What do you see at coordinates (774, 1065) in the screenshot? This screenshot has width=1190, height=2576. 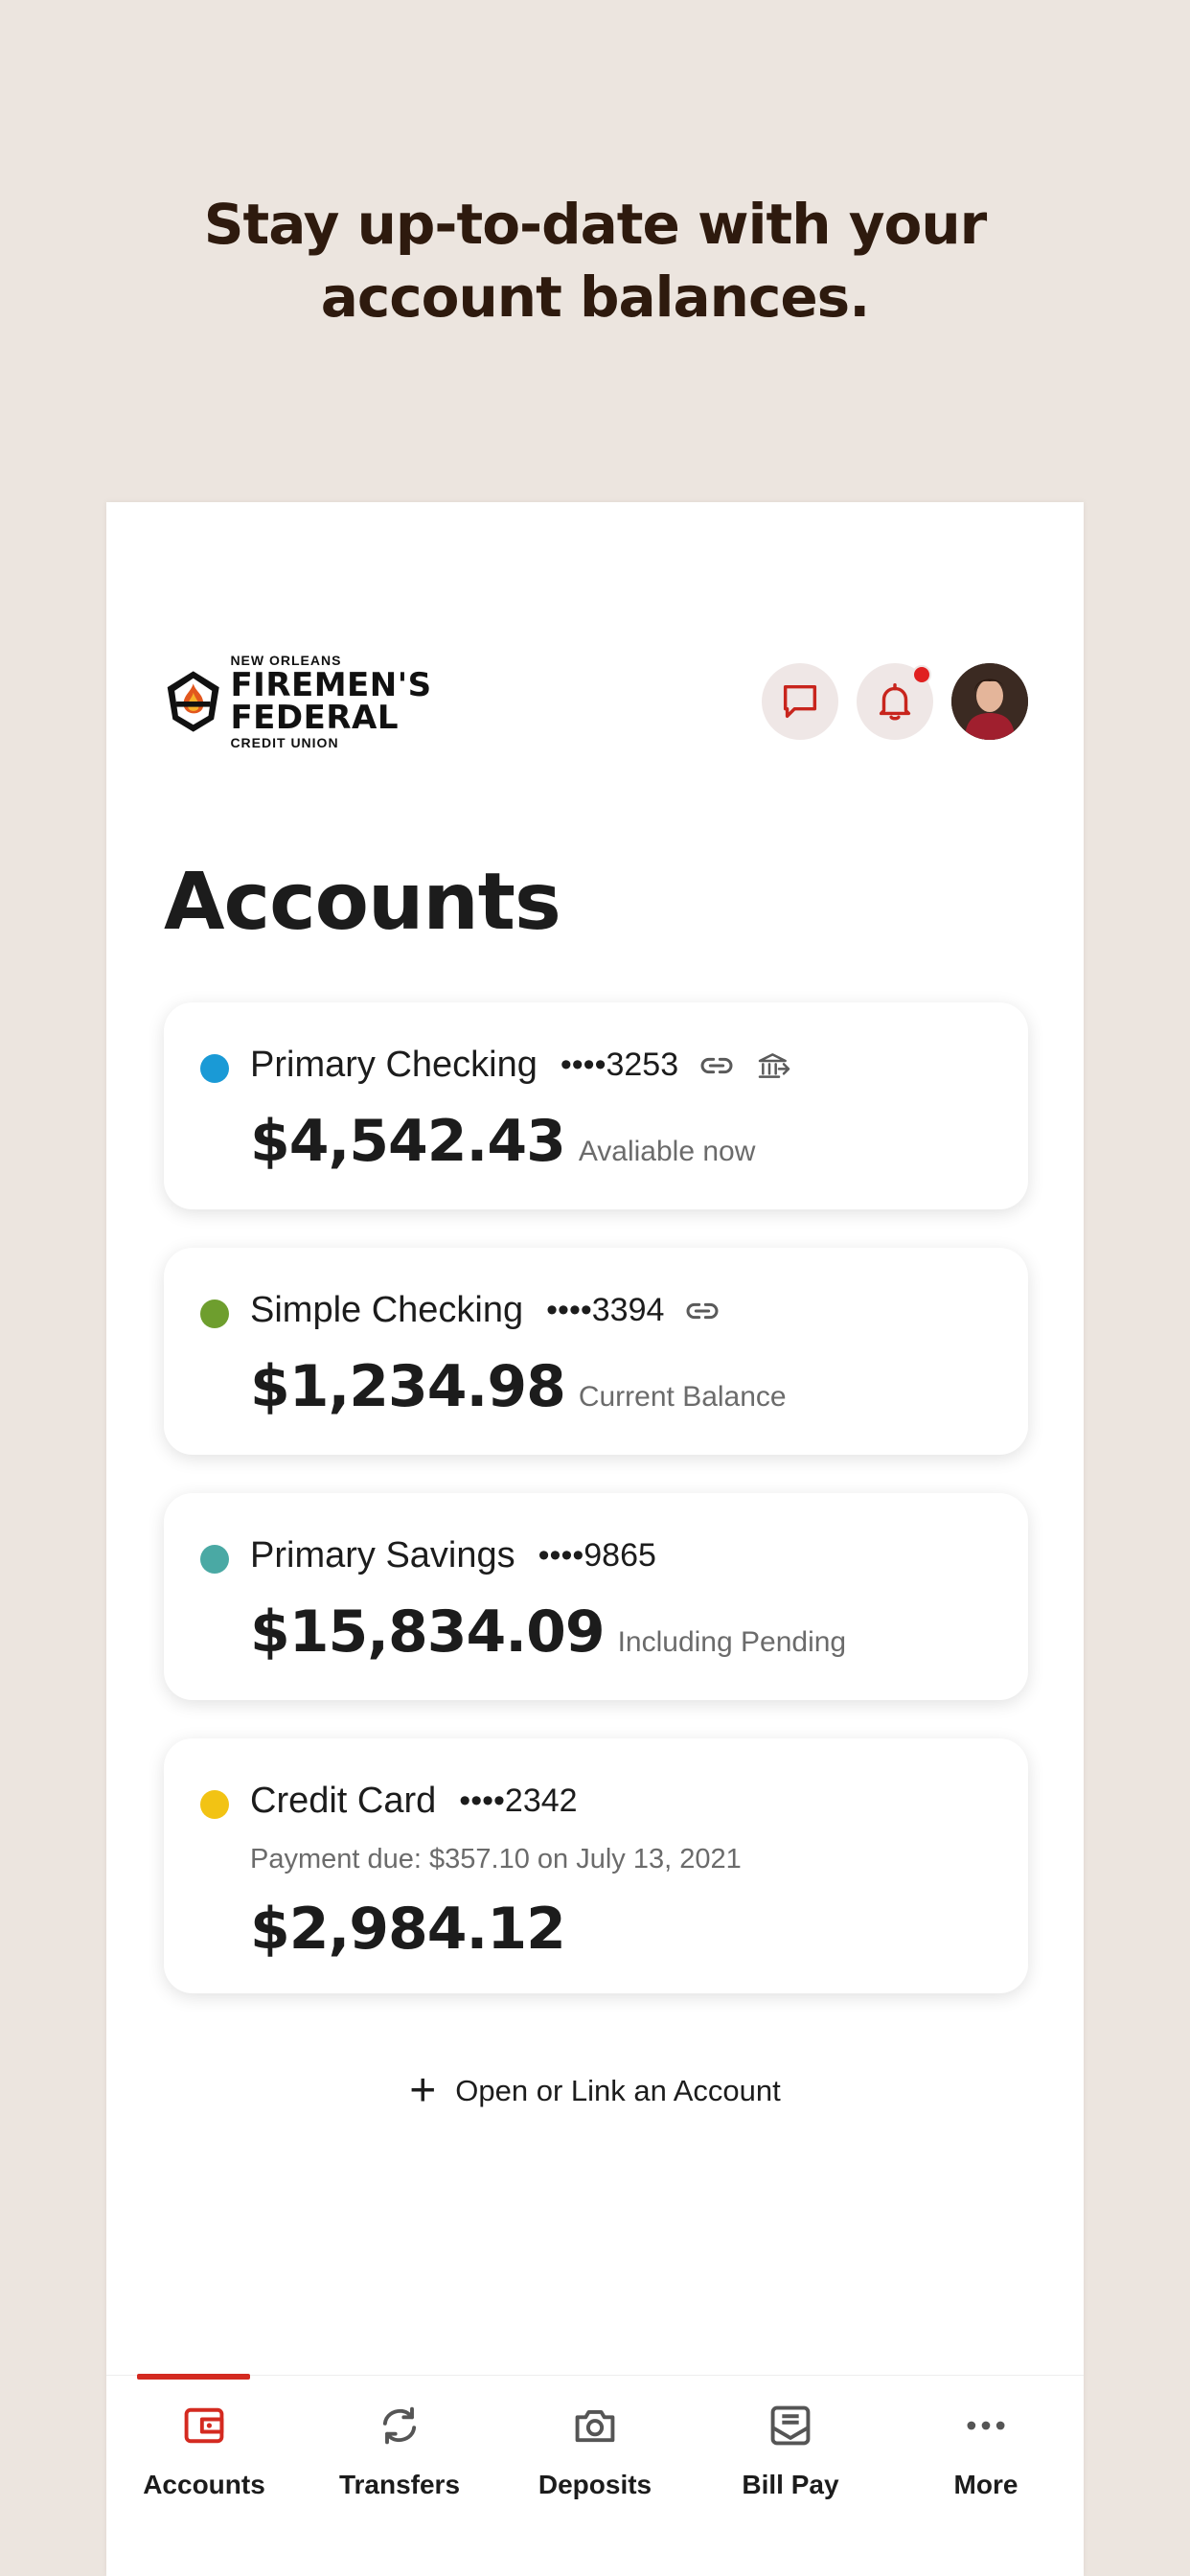 I see `bank-transfer-icon` at bounding box center [774, 1065].